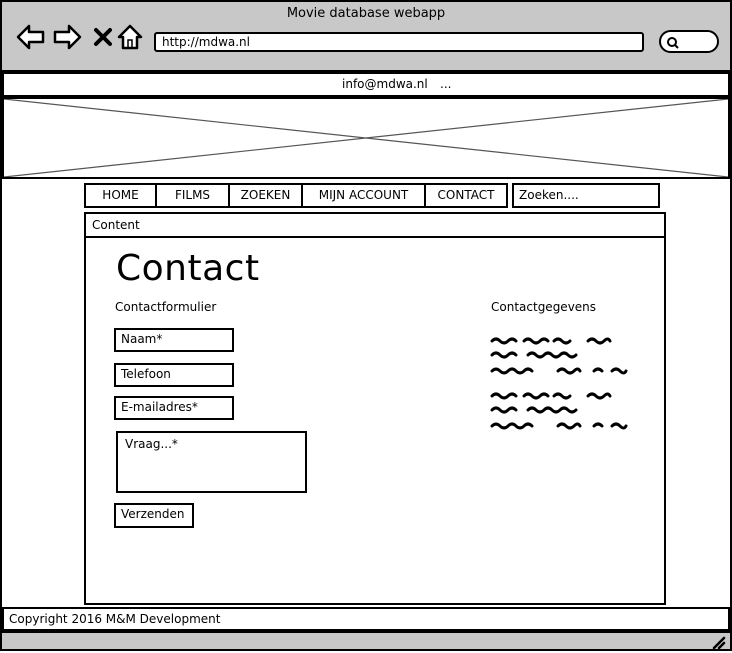  Describe the element at coordinates (211, 462) in the screenshot. I see `question-textarea: Vraag...*` at that location.